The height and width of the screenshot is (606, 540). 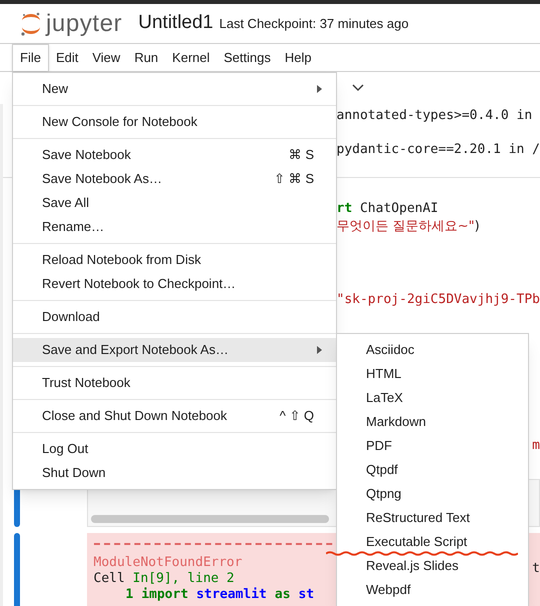 What do you see at coordinates (438, 300) in the screenshot?
I see `code-token: "sk-proj-2giC5DVavjhj9-TPb` at bounding box center [438, 300].